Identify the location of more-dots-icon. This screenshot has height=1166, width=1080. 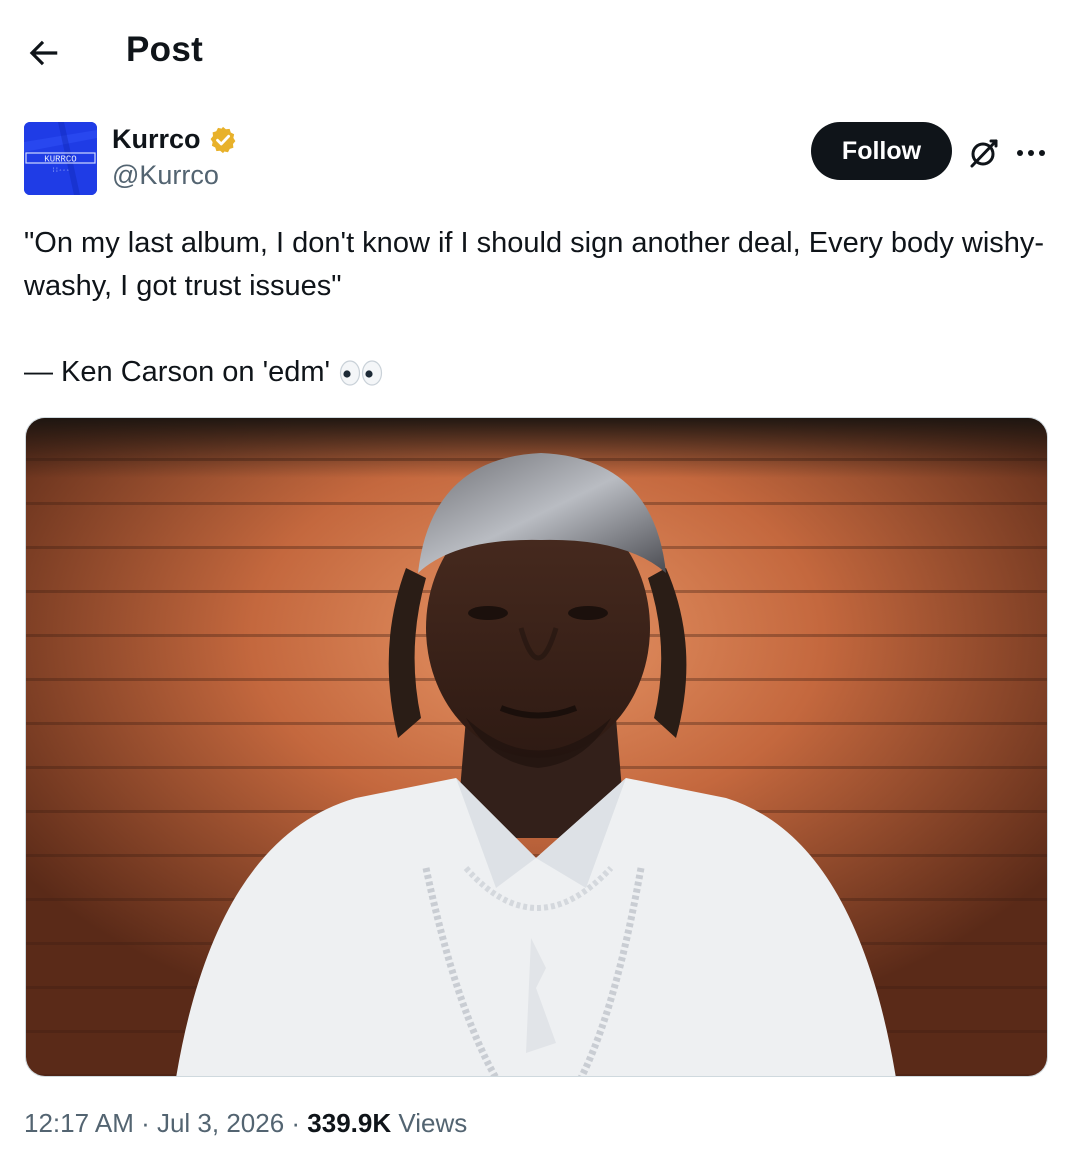
(1031, 153).